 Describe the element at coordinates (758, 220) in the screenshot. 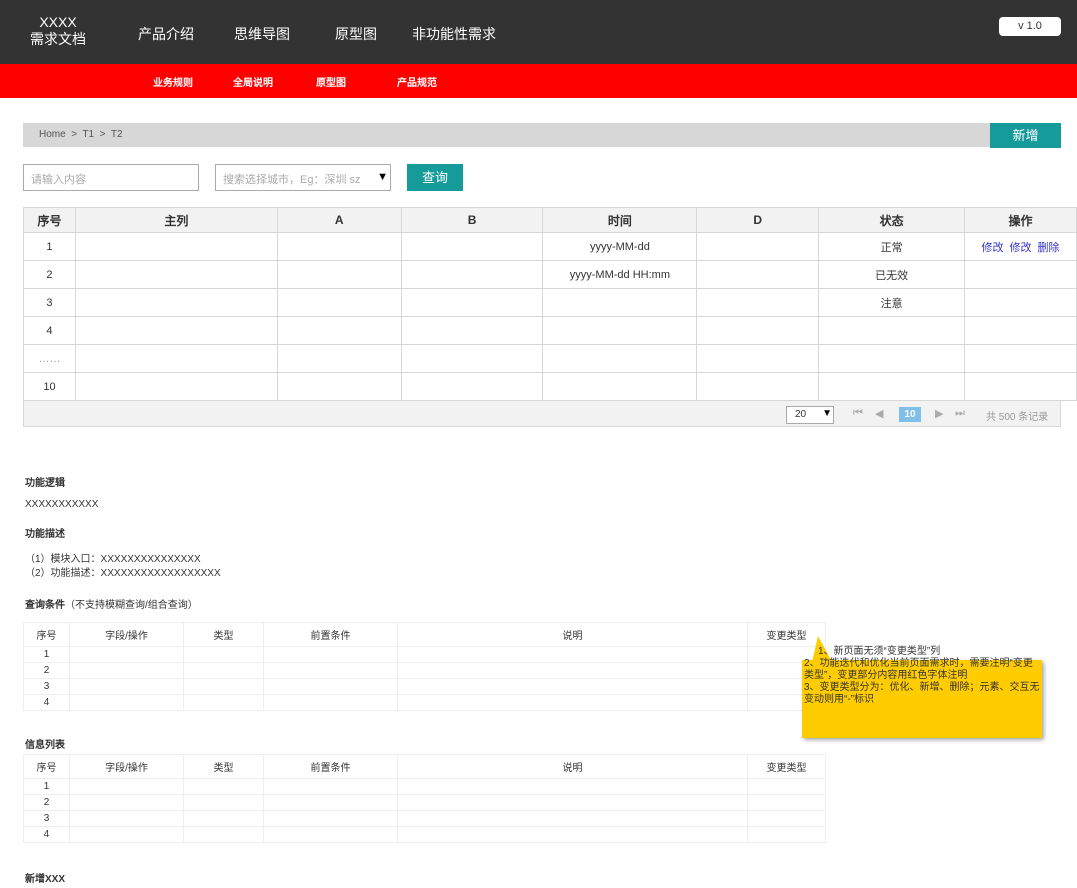

I see `col-header-d: D` at that location.